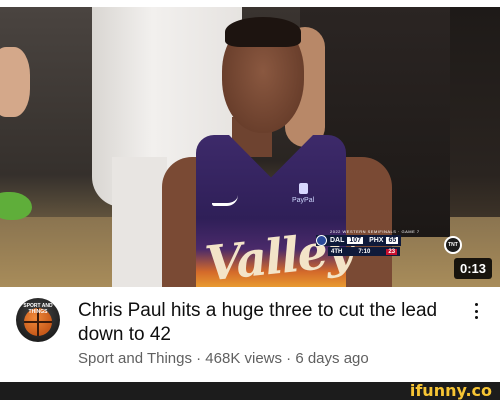 Image resolution: width=500 pixels, height=400 pixels. I want to click on nba-logo-icon, so click(321, 240).